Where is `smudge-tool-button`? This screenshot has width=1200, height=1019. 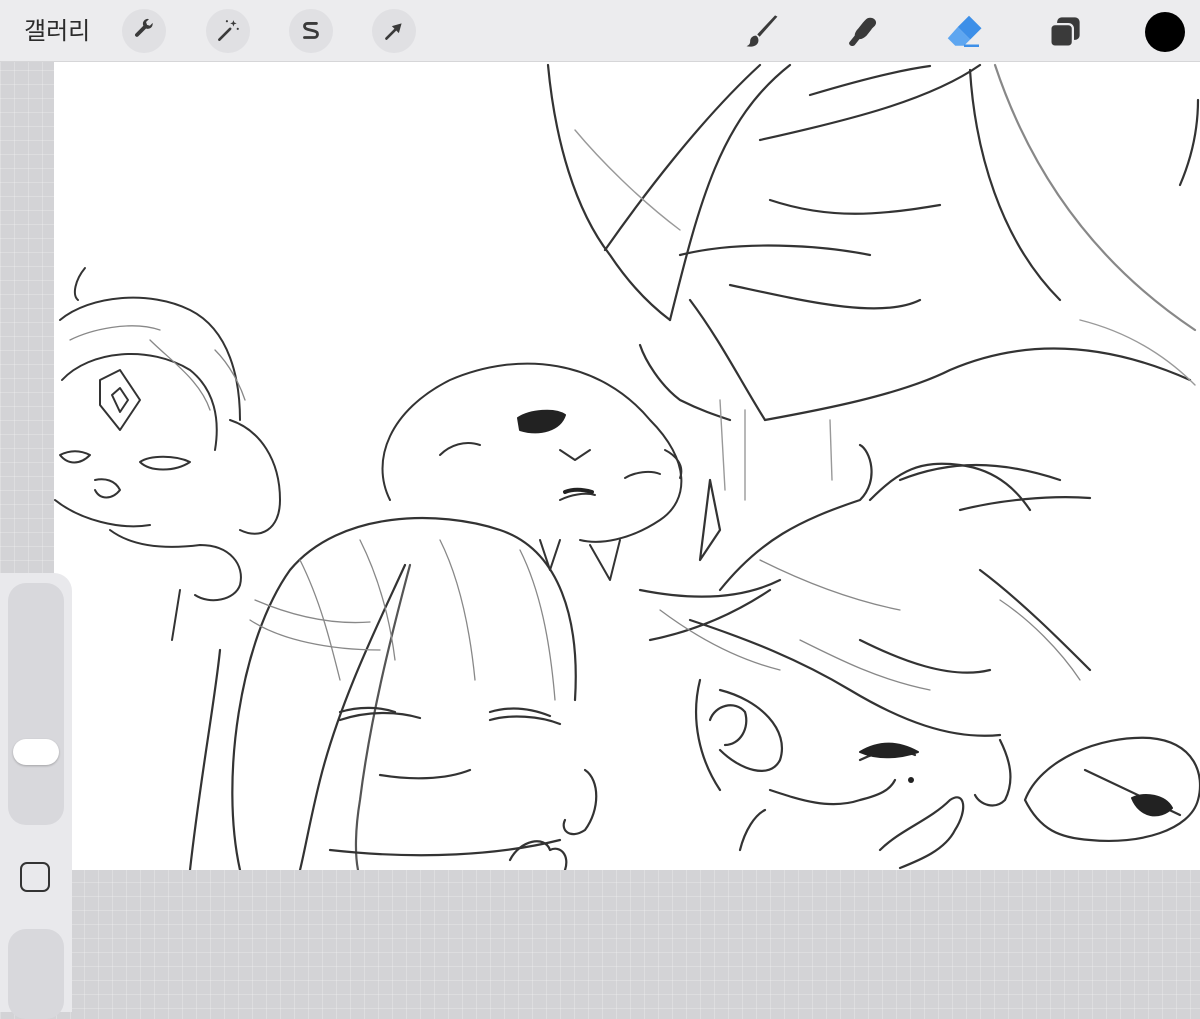
smudge-tool-button is located at coordinates (863, 32).